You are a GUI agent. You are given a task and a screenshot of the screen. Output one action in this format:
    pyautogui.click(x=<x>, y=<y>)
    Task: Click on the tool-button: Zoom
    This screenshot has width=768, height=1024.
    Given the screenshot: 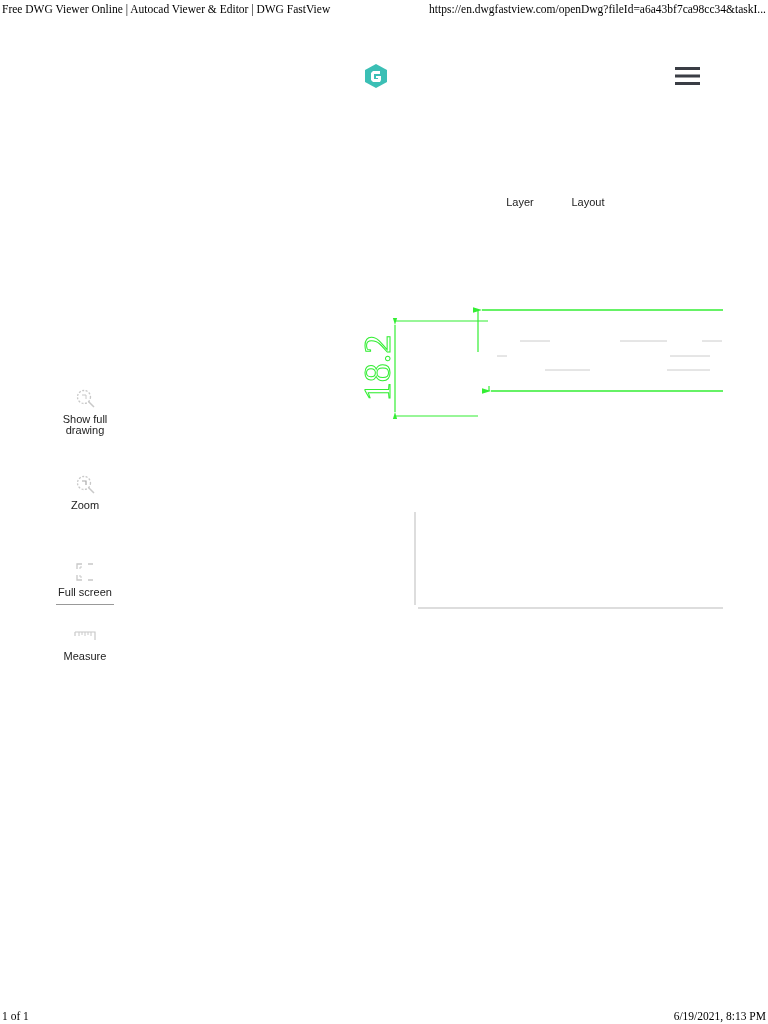 What is the action you would take?
    pyautogui.click(x=85, y=492)
    